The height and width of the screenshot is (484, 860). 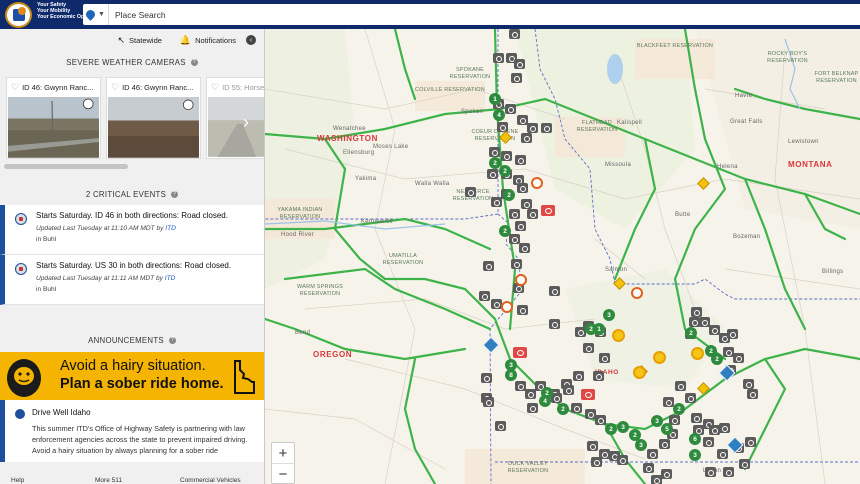 What do you see at coordinates (283, 453) in the screenshot?
I see `zoom-in-button: +` at bounding box center [283, 453].